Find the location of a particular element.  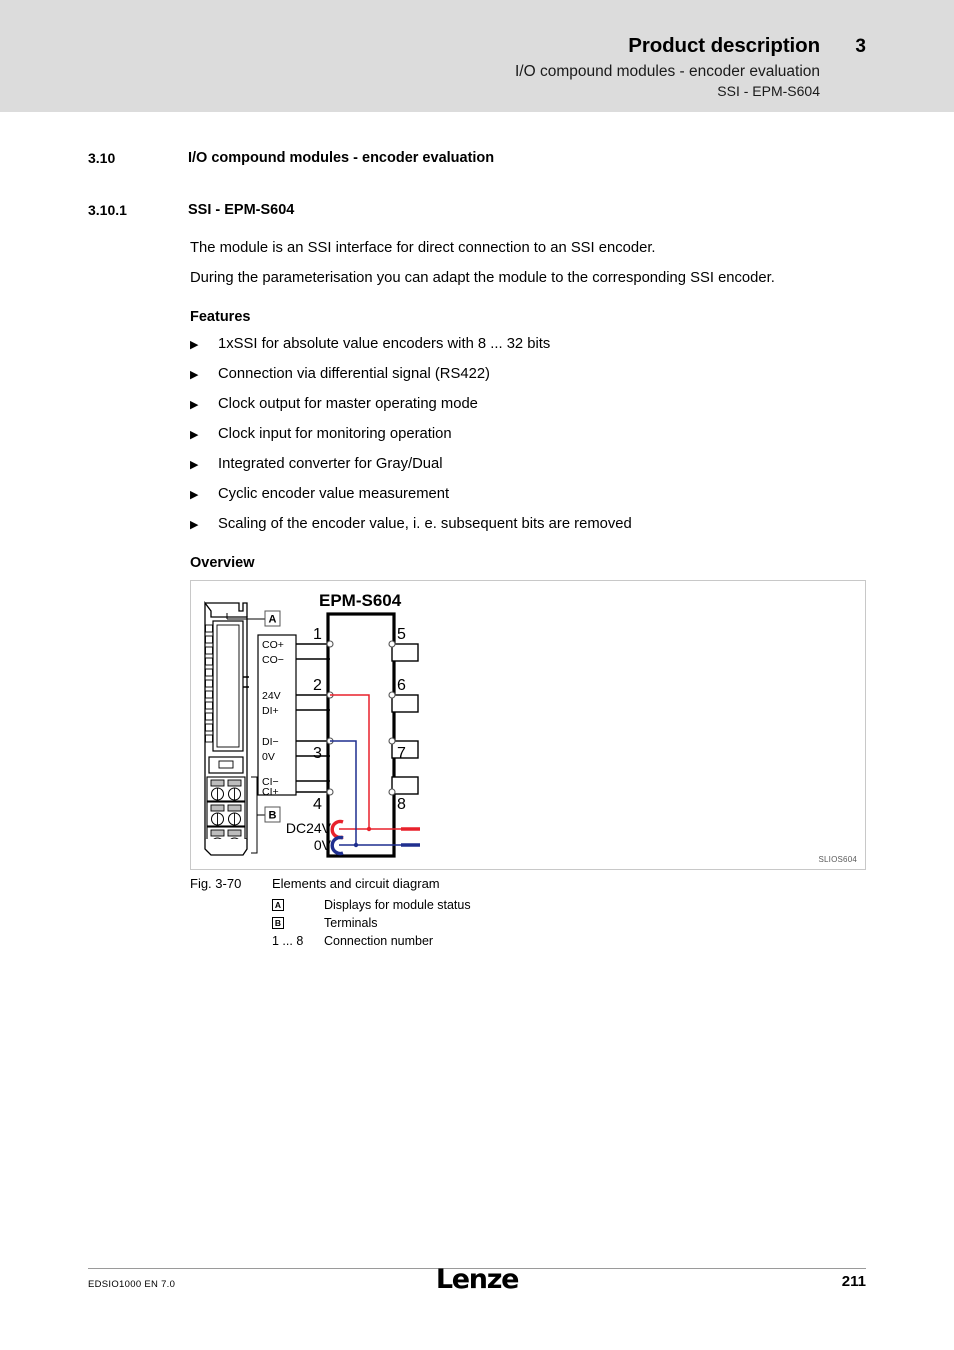

header-title-row: Product description 3 is located at coordinates (690, 45).